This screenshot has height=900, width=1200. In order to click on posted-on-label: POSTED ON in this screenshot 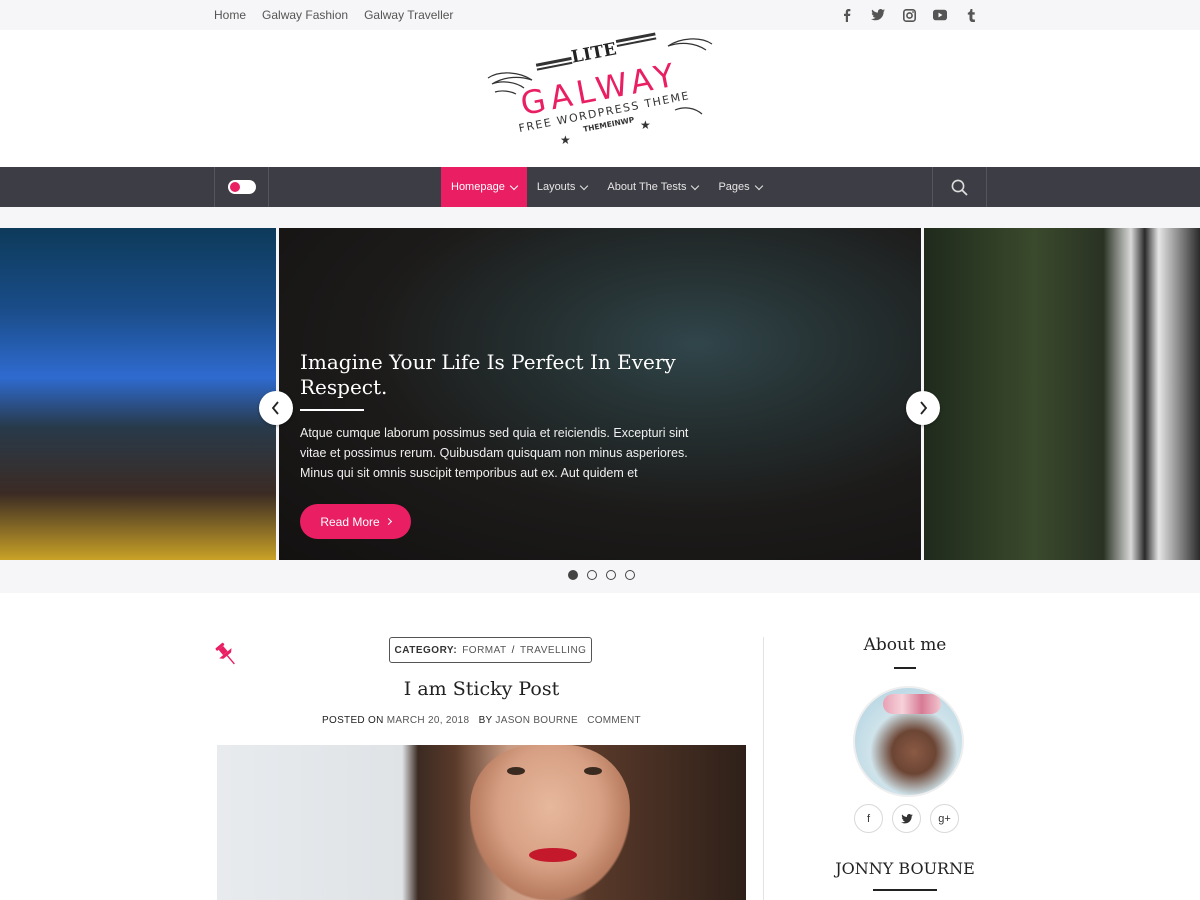, I will do `click(353, 720)`.